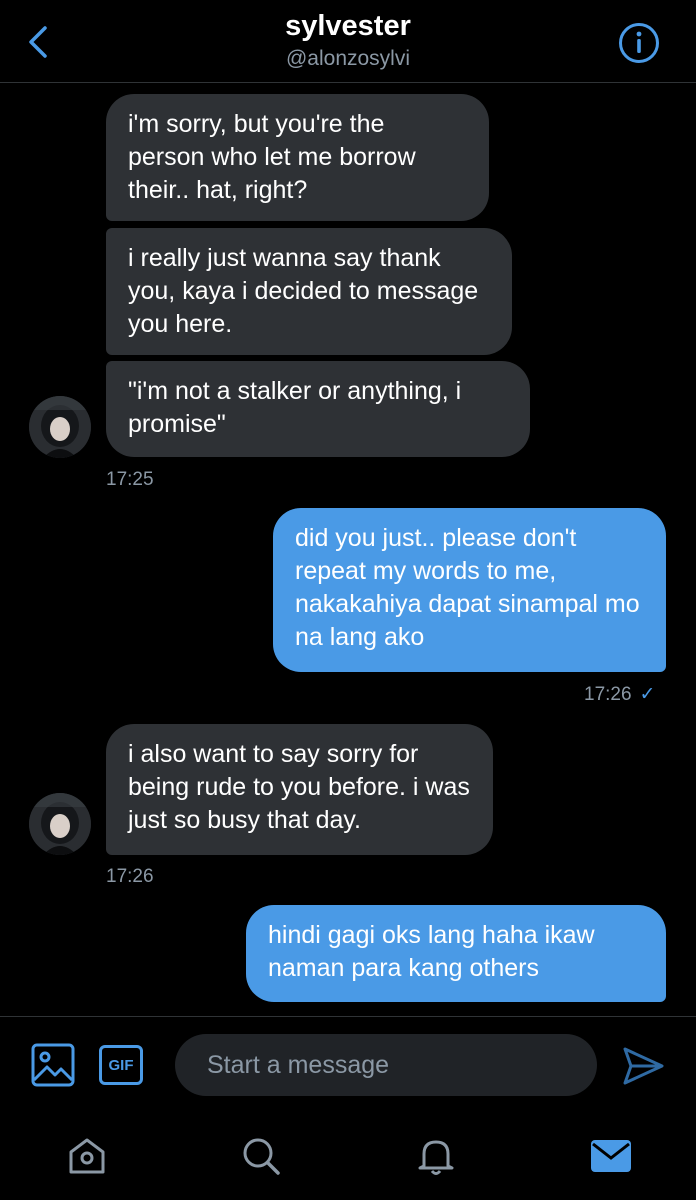 This screenshot has width=696, height=1200. What do you see at coordinates (348, 59) in the screenshot?
I see `conversation-handle: @alonzosylvi` at bounding box center [348, 59].